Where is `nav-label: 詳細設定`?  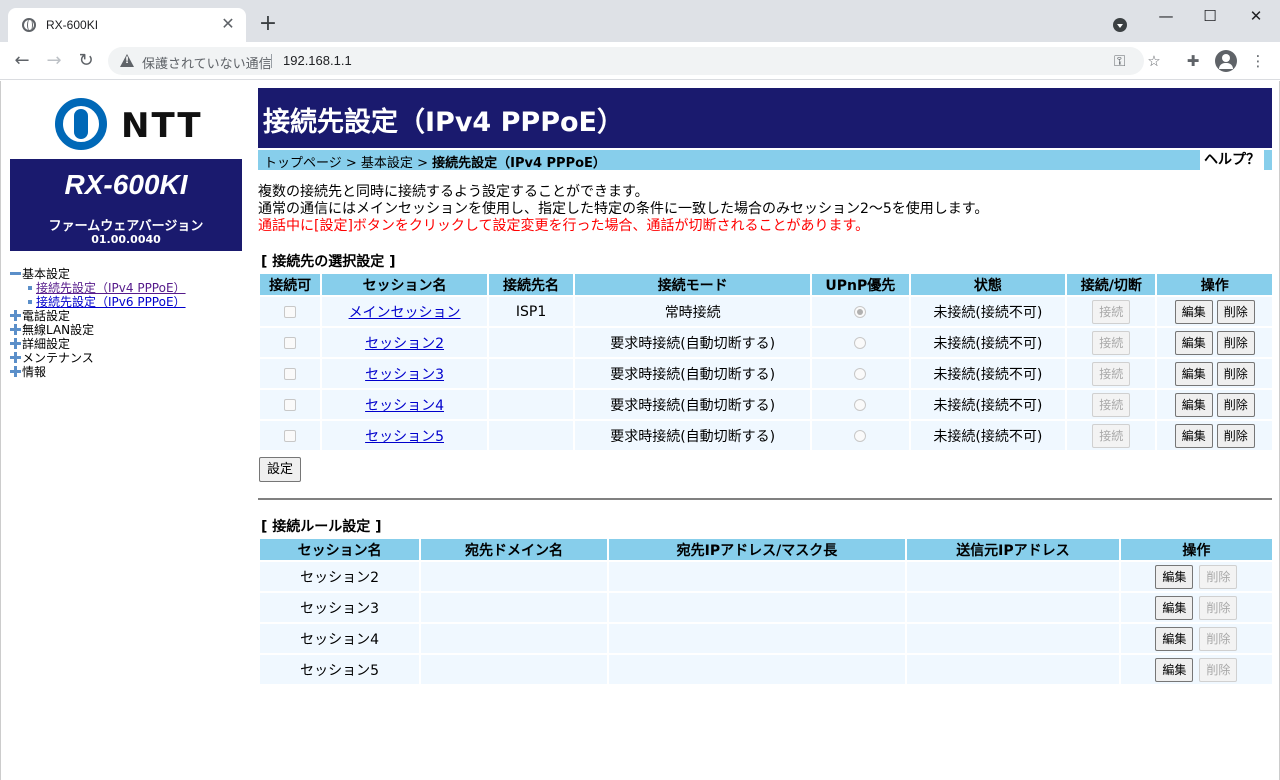
nav-label: 詳細設定 is located at coordinates (46, 344).